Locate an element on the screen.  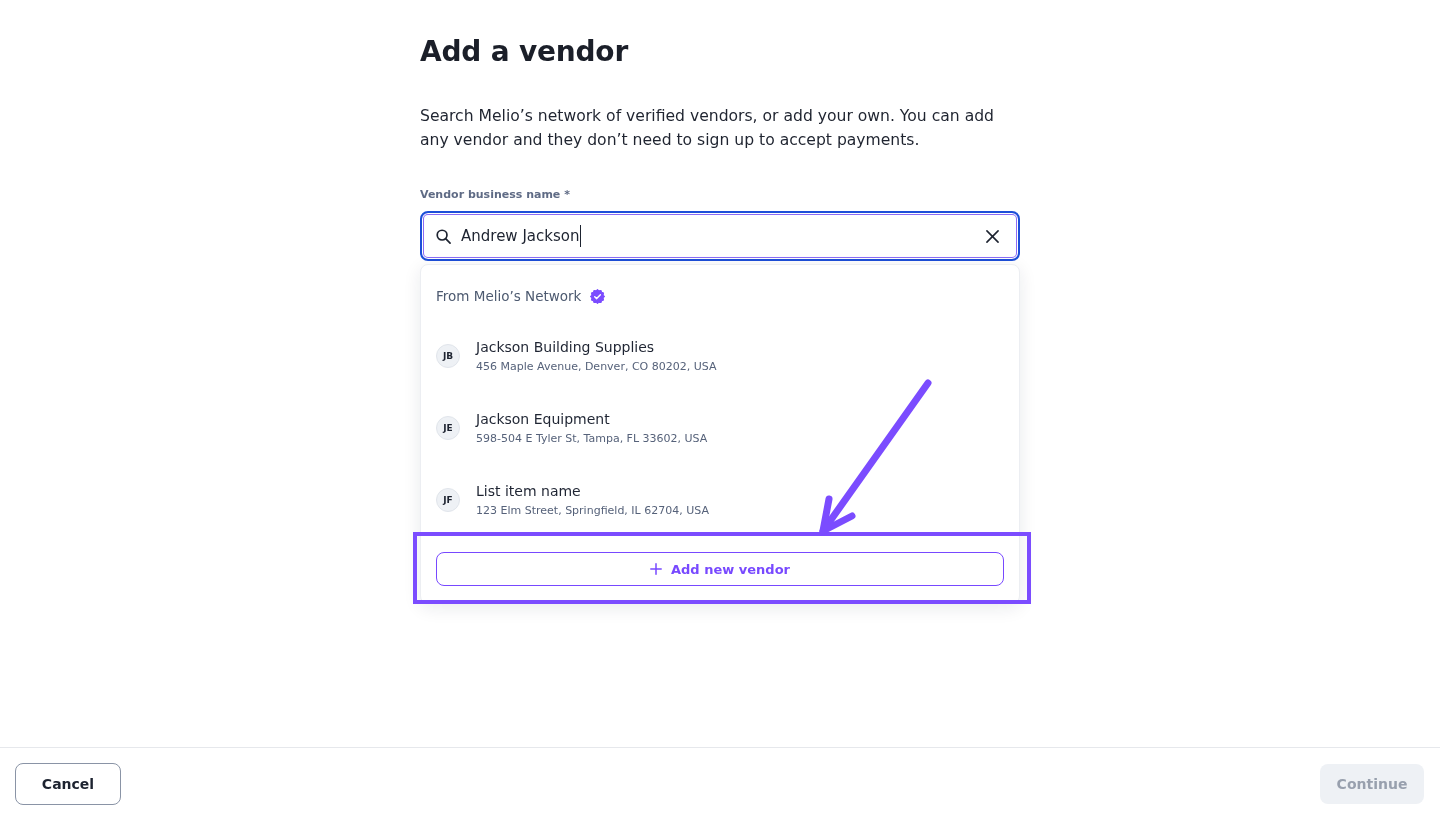
vendor-option: JF List item name 123 Elm Street, Springfield, IL 62704, USA is located at coordinates (720, 500).